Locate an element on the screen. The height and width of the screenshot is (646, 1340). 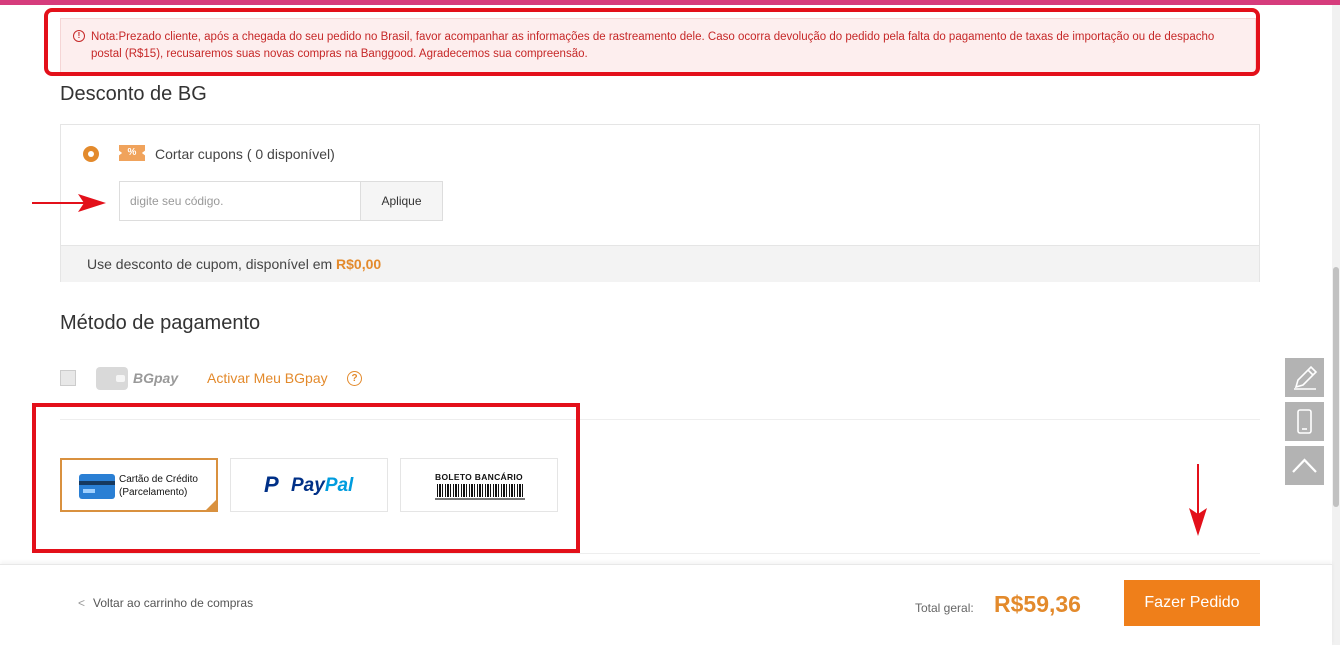
back-to-top-button is located at coordinates (1304, 465).